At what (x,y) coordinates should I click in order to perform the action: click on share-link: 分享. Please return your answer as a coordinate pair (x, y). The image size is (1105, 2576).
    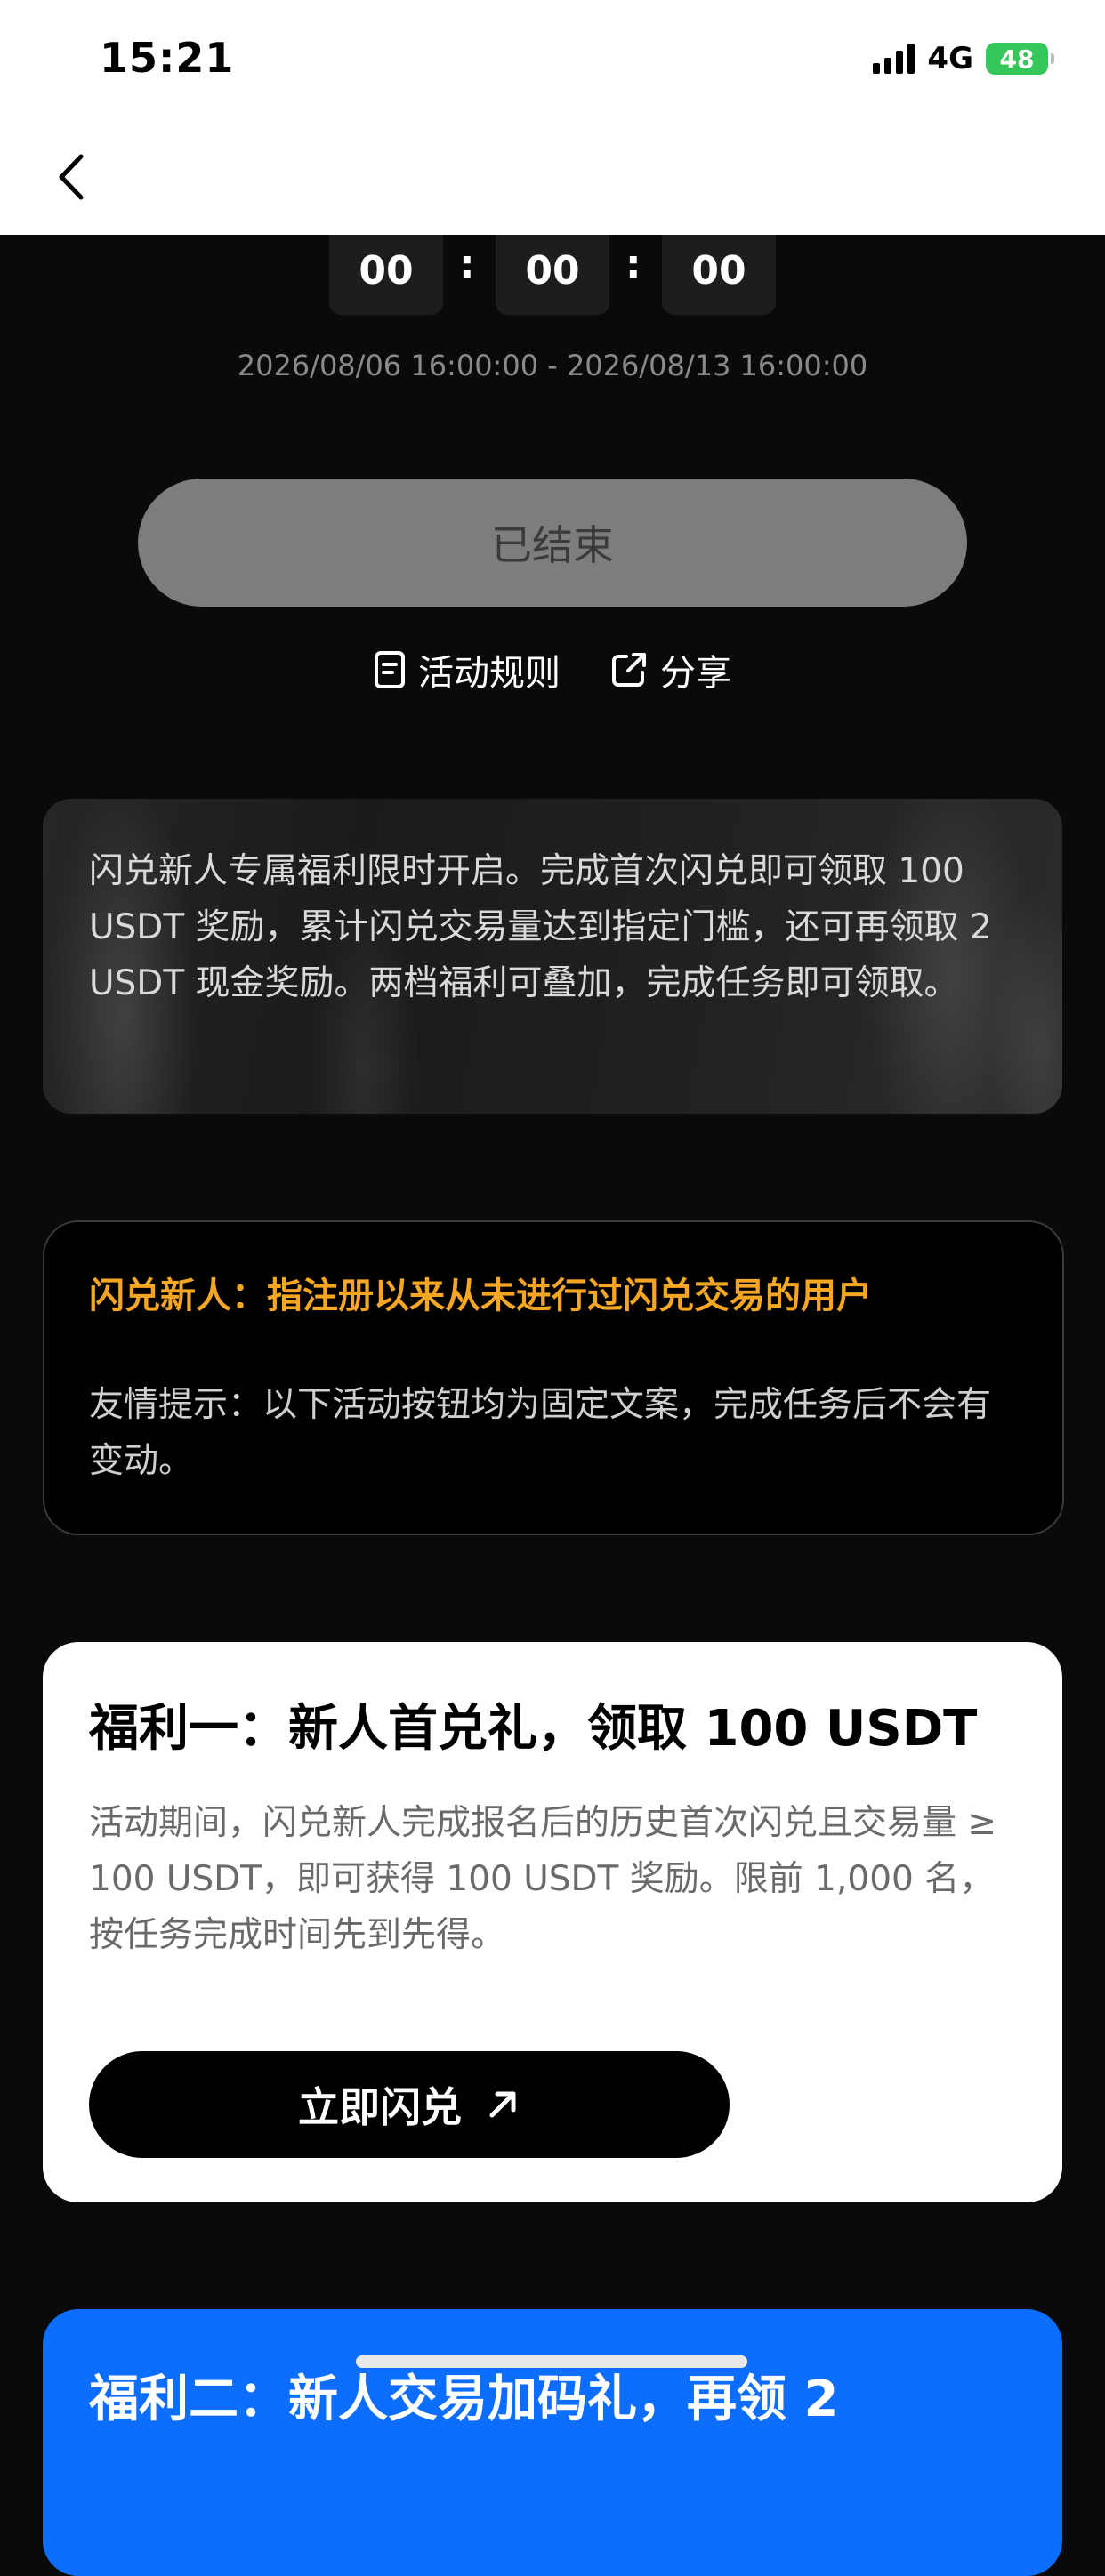
    Looking at the image, I should click on (670, 670).